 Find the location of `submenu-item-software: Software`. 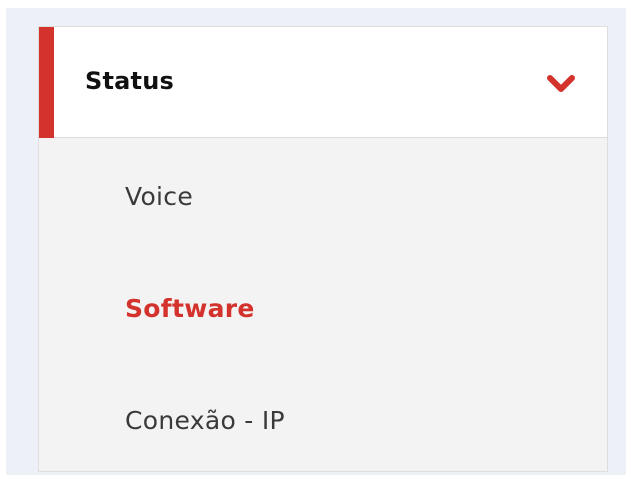

submenu-item-software: Software is located at coordinates (190, 308).